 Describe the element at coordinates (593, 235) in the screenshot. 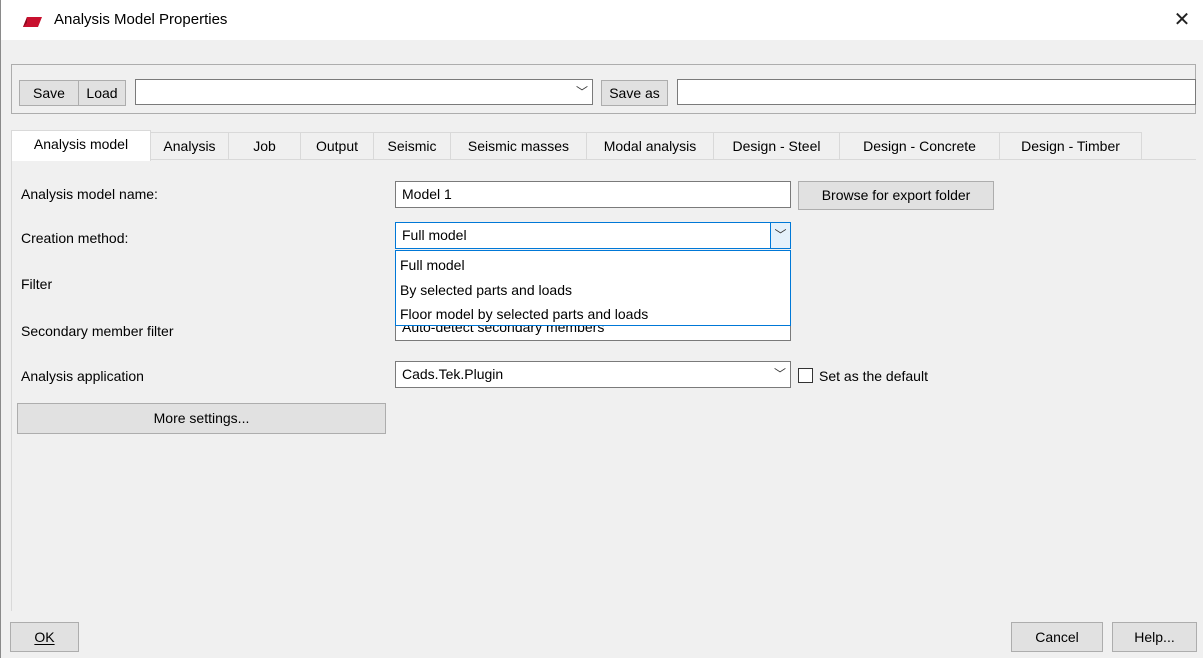

I see `creation-method-select: Full model ﹀` at that location.